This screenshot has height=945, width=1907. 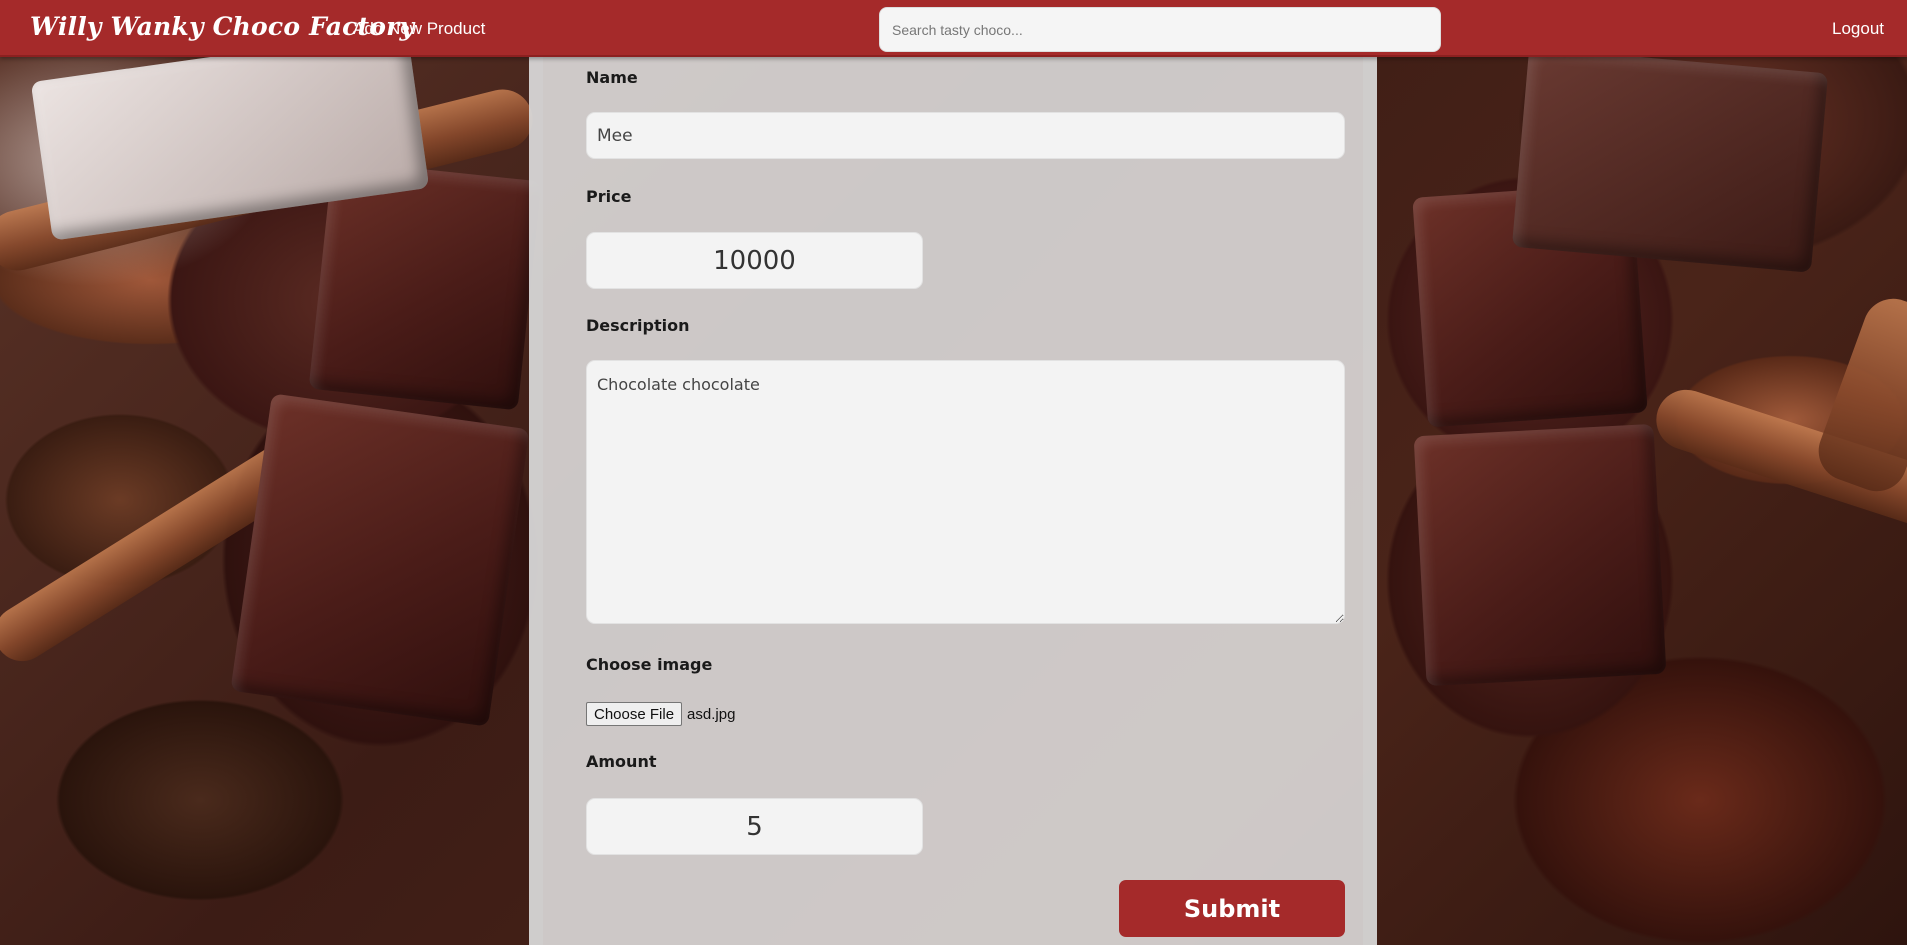 I want to click on file-name: asd.jpg, so click(x=711, y=714).